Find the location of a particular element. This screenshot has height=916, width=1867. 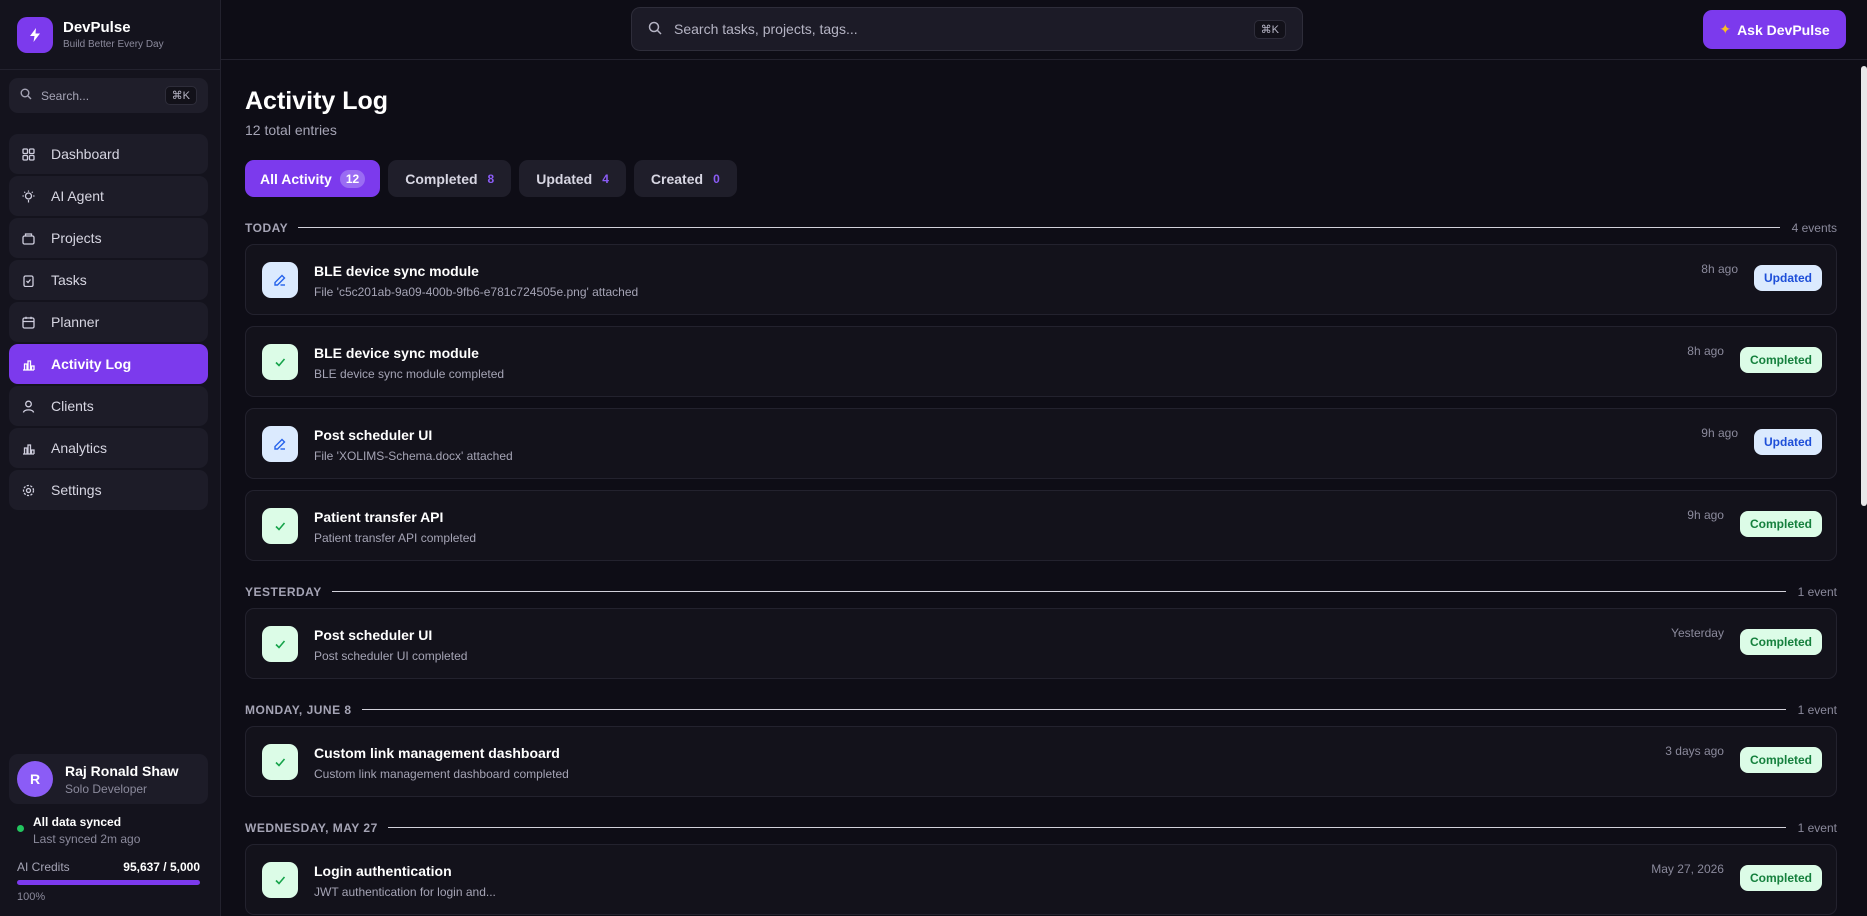

entry-meta: 9h ago Completed is located at coordinates (1754, 522).